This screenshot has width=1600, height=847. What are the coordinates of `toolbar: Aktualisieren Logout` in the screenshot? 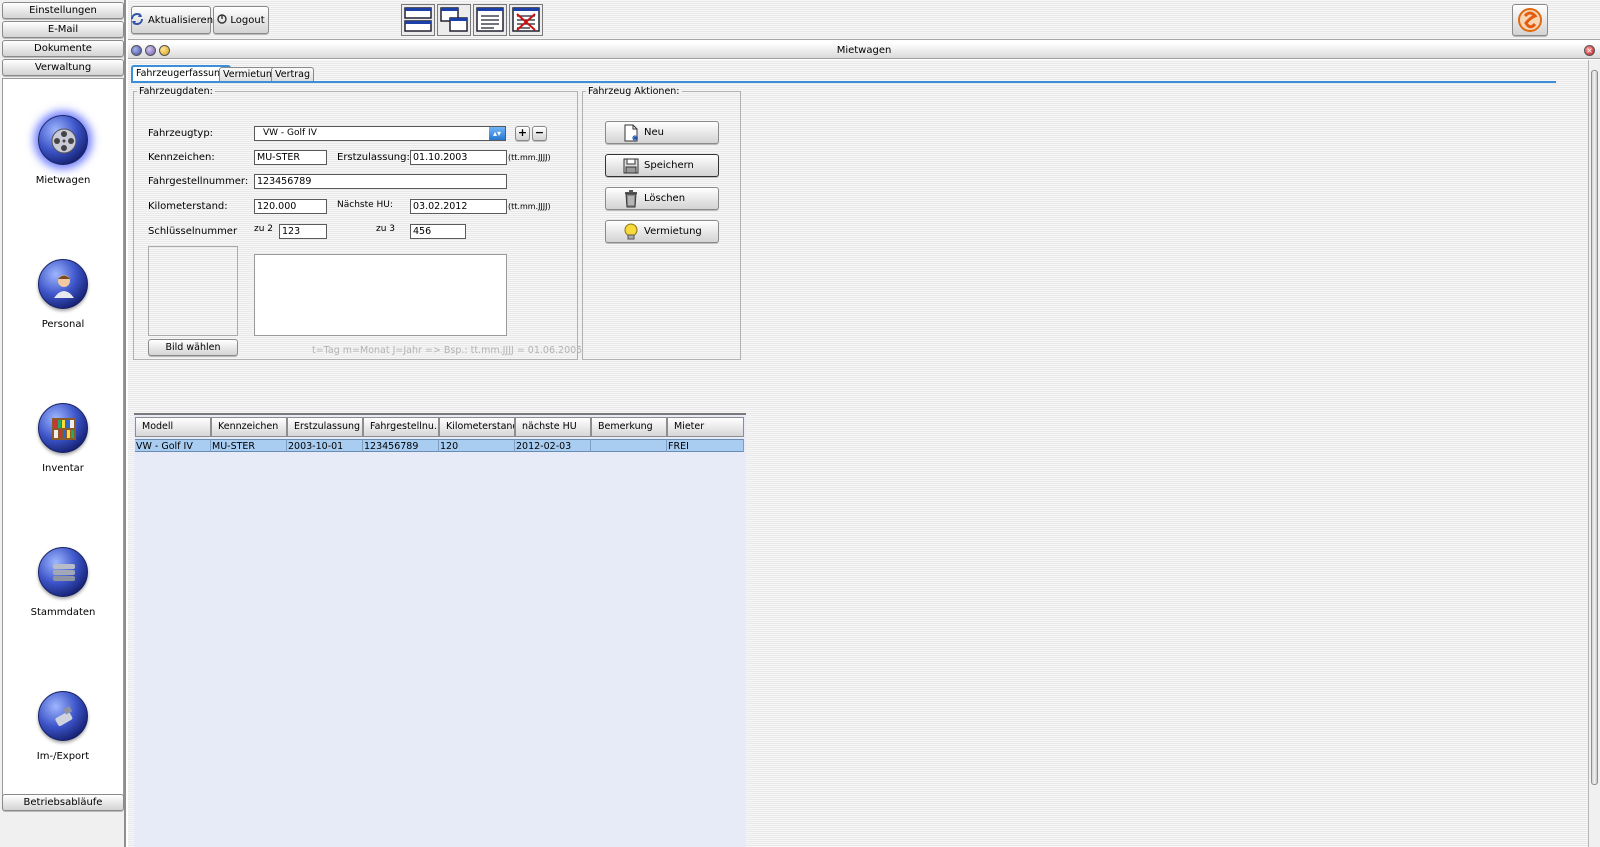 It's located at (864, 20).